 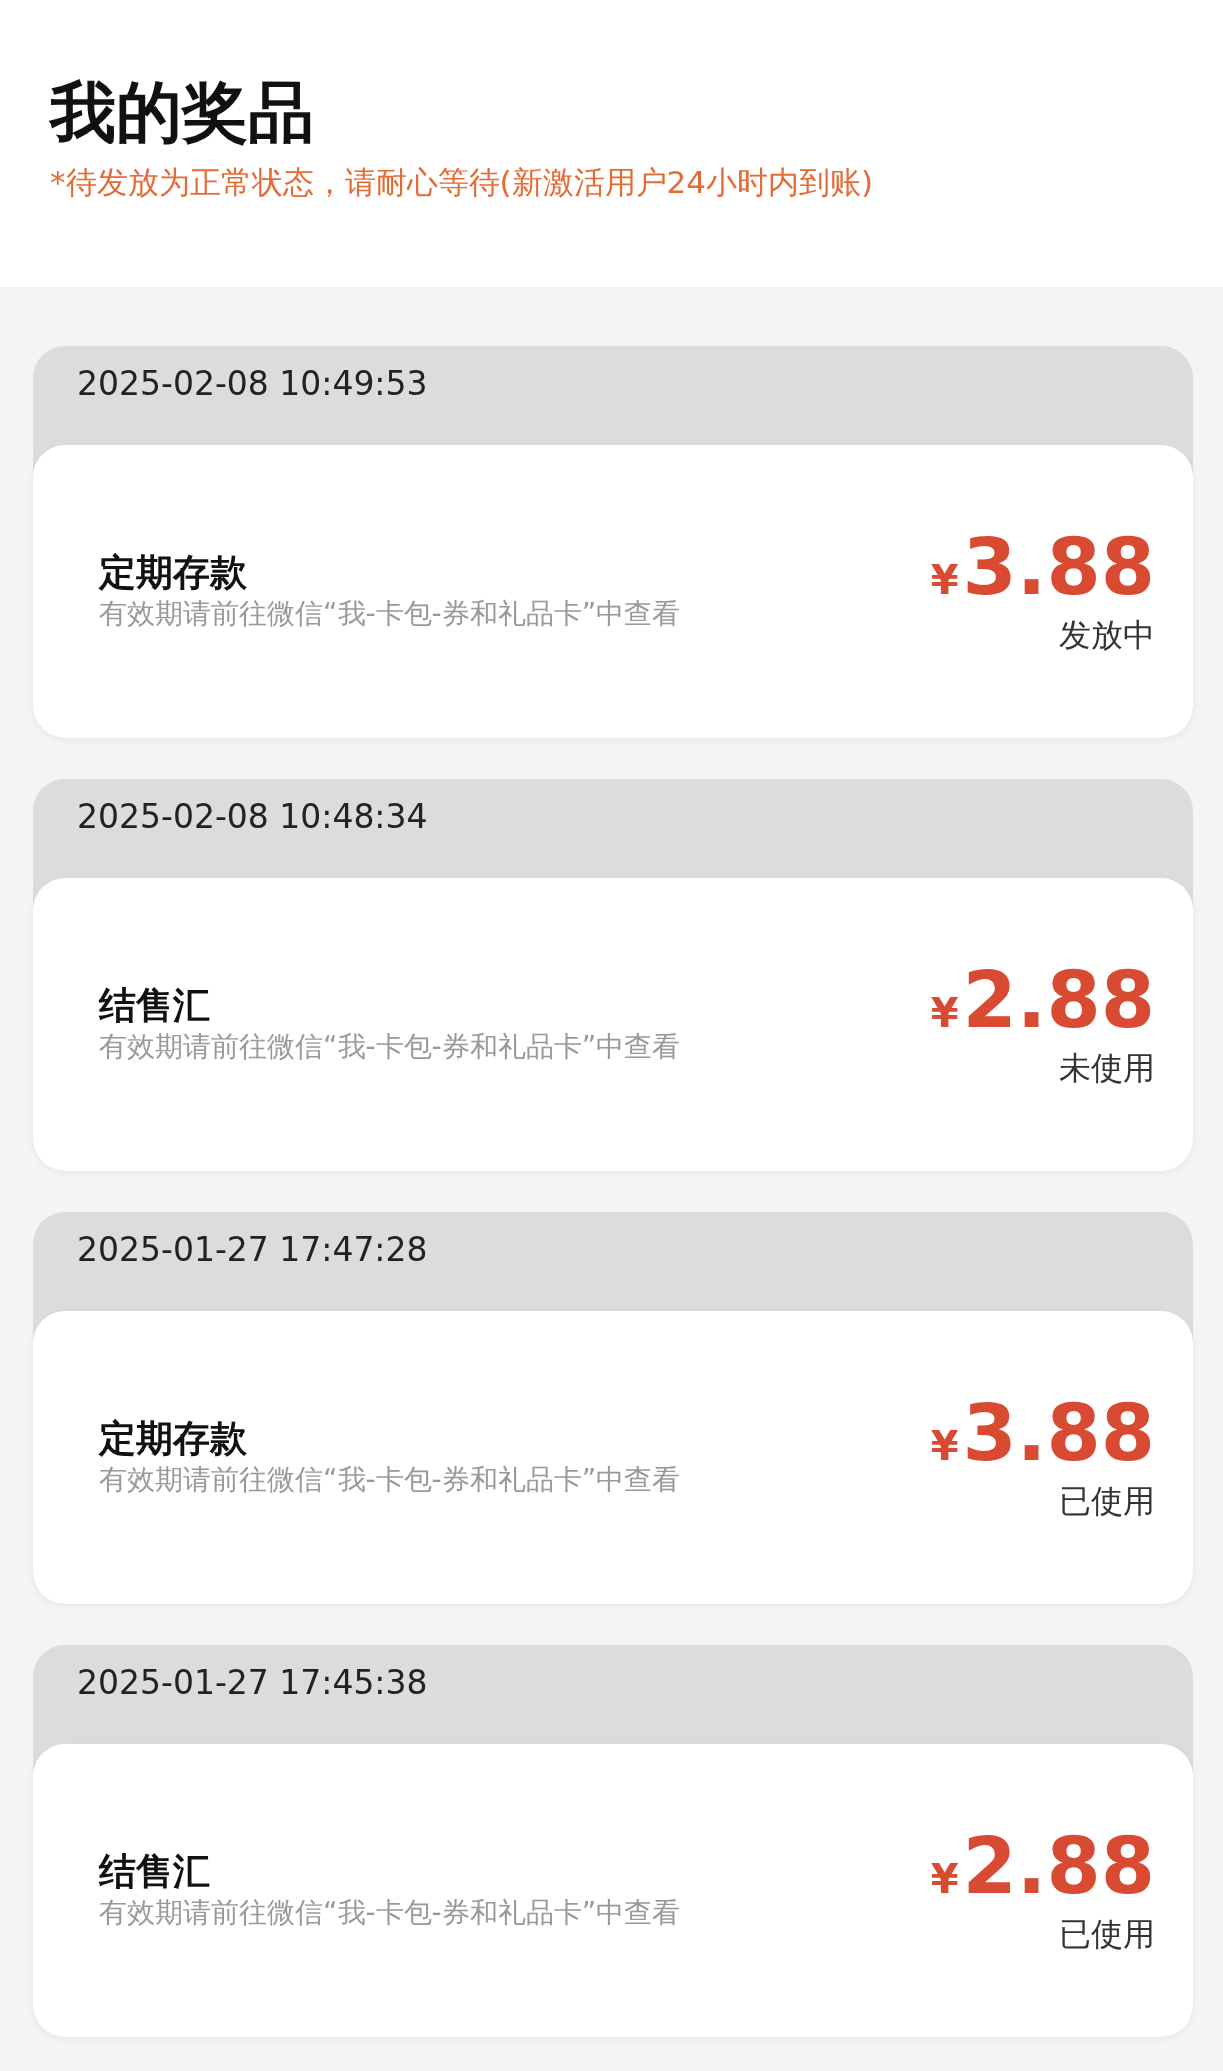 I want to click on record-time: 2025-02-08 10:48:34, so click(x=252, y=816).